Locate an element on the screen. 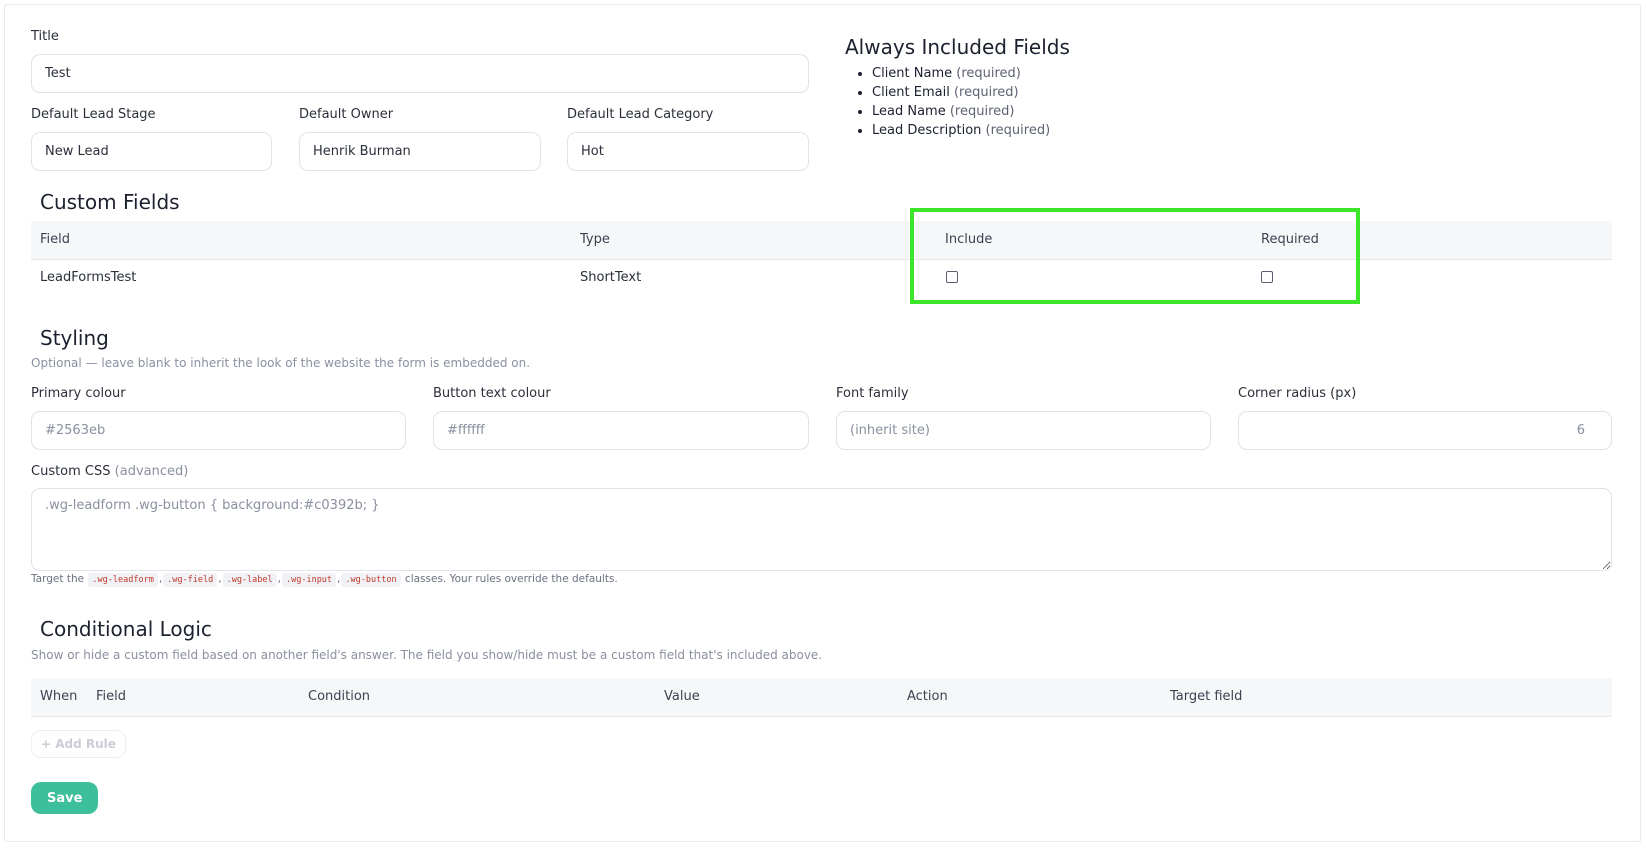 The width and height of the screenshot is (1646, 848). column-header-value: Value is located at coordinates (682, 696).